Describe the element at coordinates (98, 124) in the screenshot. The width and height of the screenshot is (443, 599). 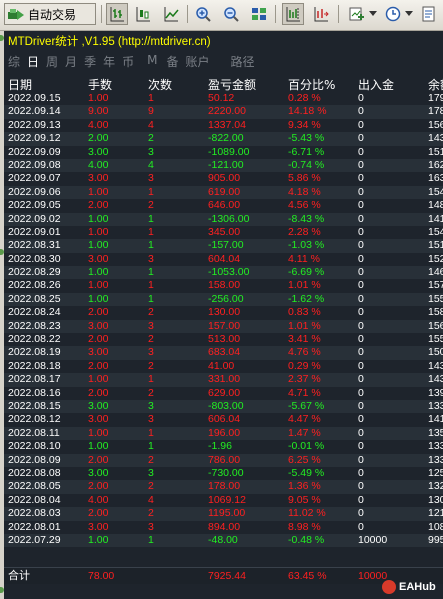
I see `cell-lots: 4.00` at that location.